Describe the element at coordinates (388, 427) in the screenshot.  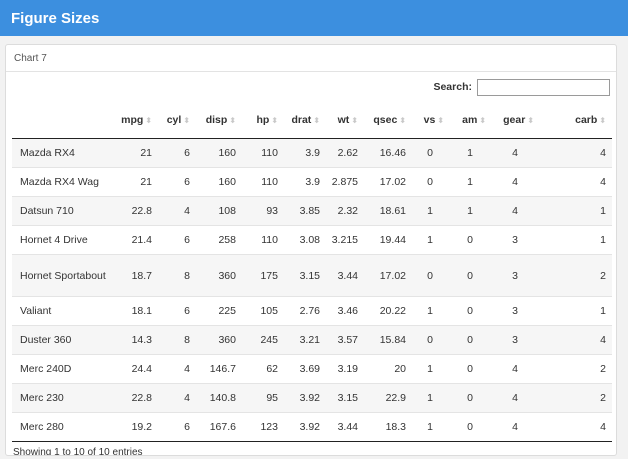
I see `cell-qsec: 18.3` at that location.